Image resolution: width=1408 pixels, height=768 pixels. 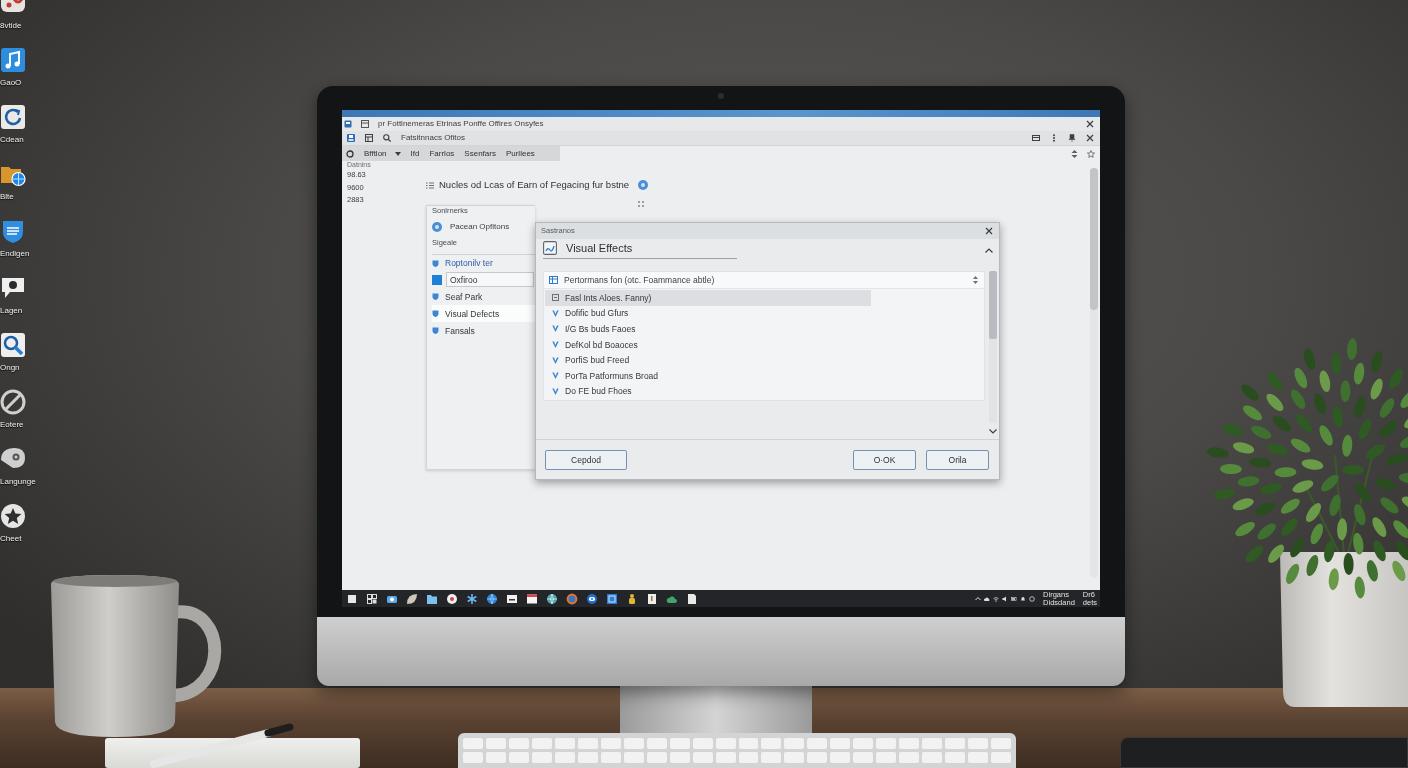 What do you see at coordinates (884, 459) in the screenshot?
I see `dialog-button: O·OK` at bounding box center [884, 459].